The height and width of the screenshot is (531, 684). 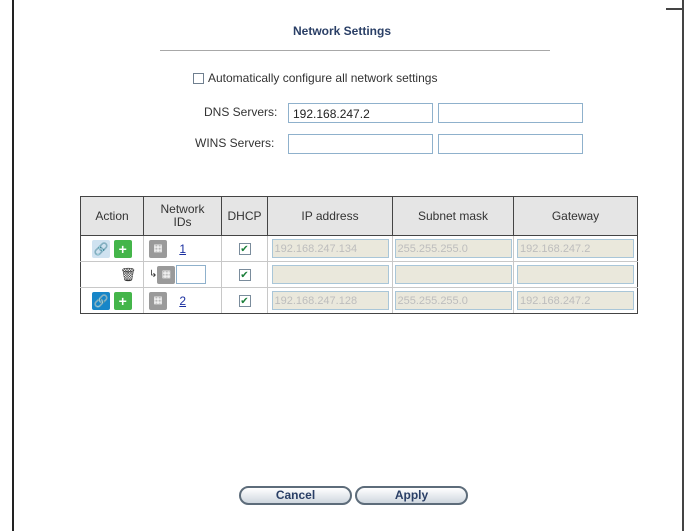 What do you see at coordinates (235, 143) in the screenshot?
I see `wins-servers-label: WINS Servers:` at bounding box center [235, 143].